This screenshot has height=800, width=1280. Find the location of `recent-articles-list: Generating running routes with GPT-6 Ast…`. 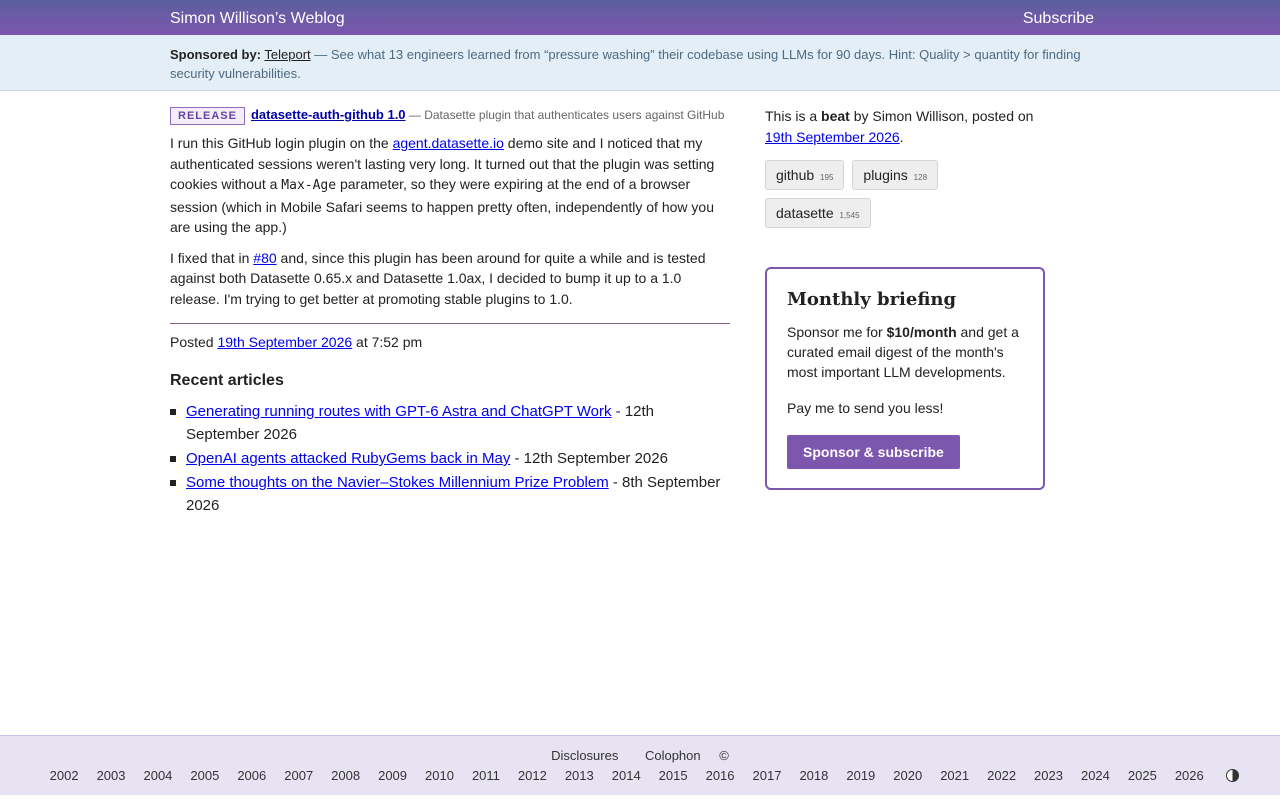

recent-articles-list: Generating running routes with GPT-6 Ast… is located at coordinates (450, 458).